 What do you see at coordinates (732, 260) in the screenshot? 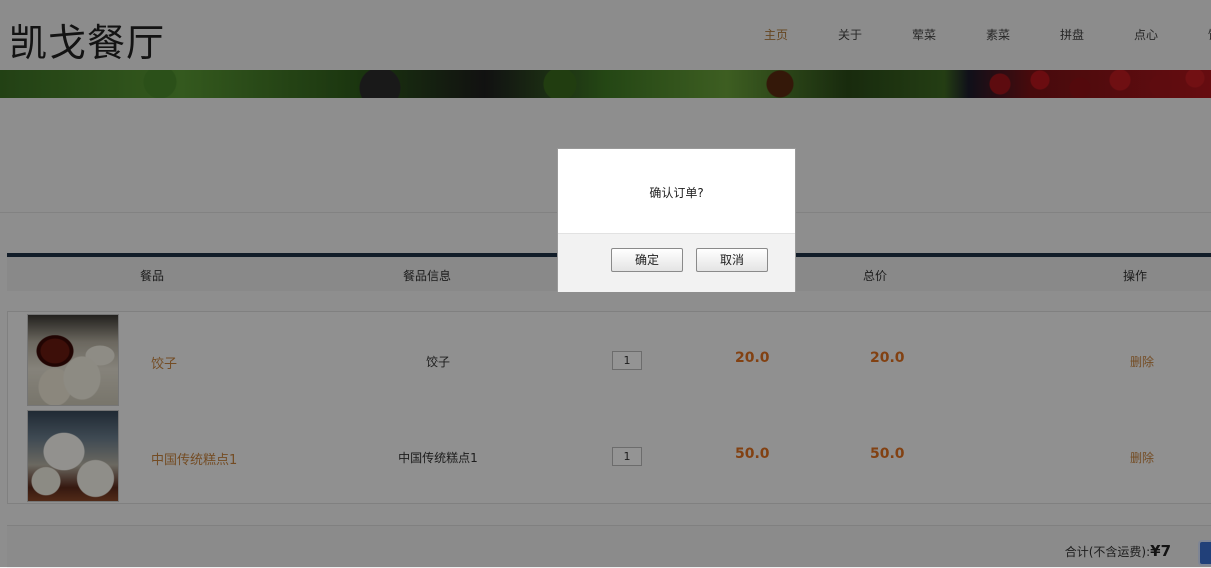
I see `cancel-button: 取消` at bounding box center [732, 260].